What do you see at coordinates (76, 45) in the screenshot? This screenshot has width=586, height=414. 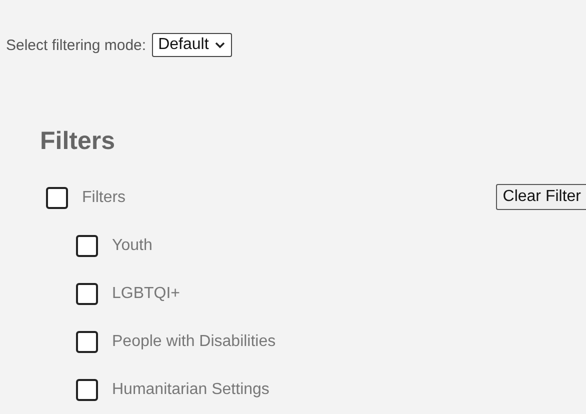 I see `mode-label: Select filtering mode:` at bounding box center [76, 45].